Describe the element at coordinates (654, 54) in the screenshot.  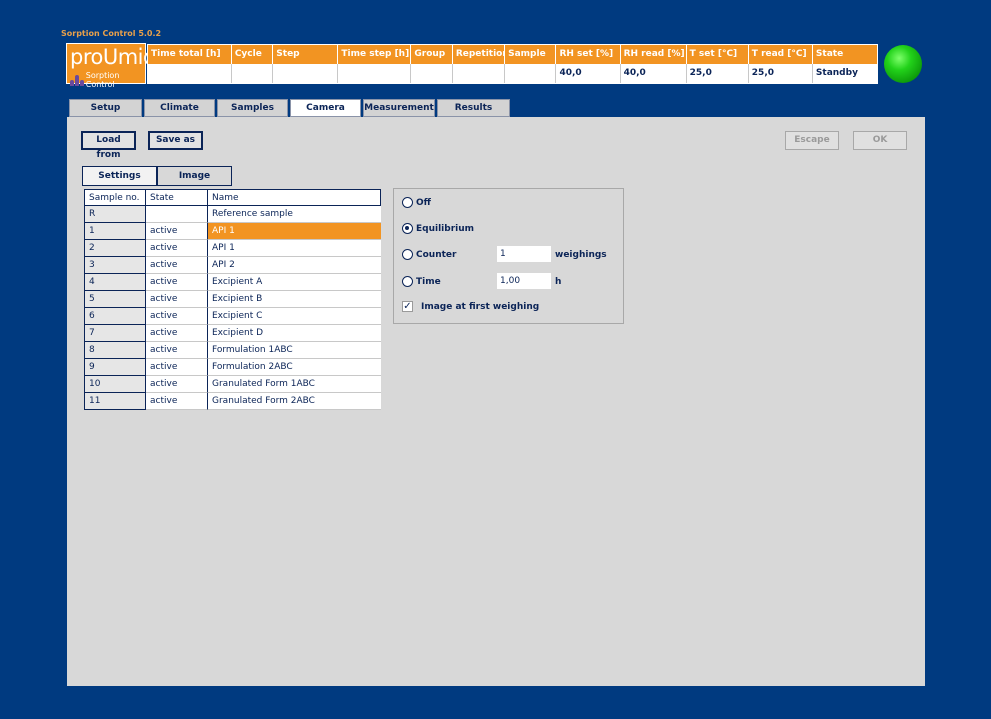
I see `status-header-cell: RH read [%]` at that location.